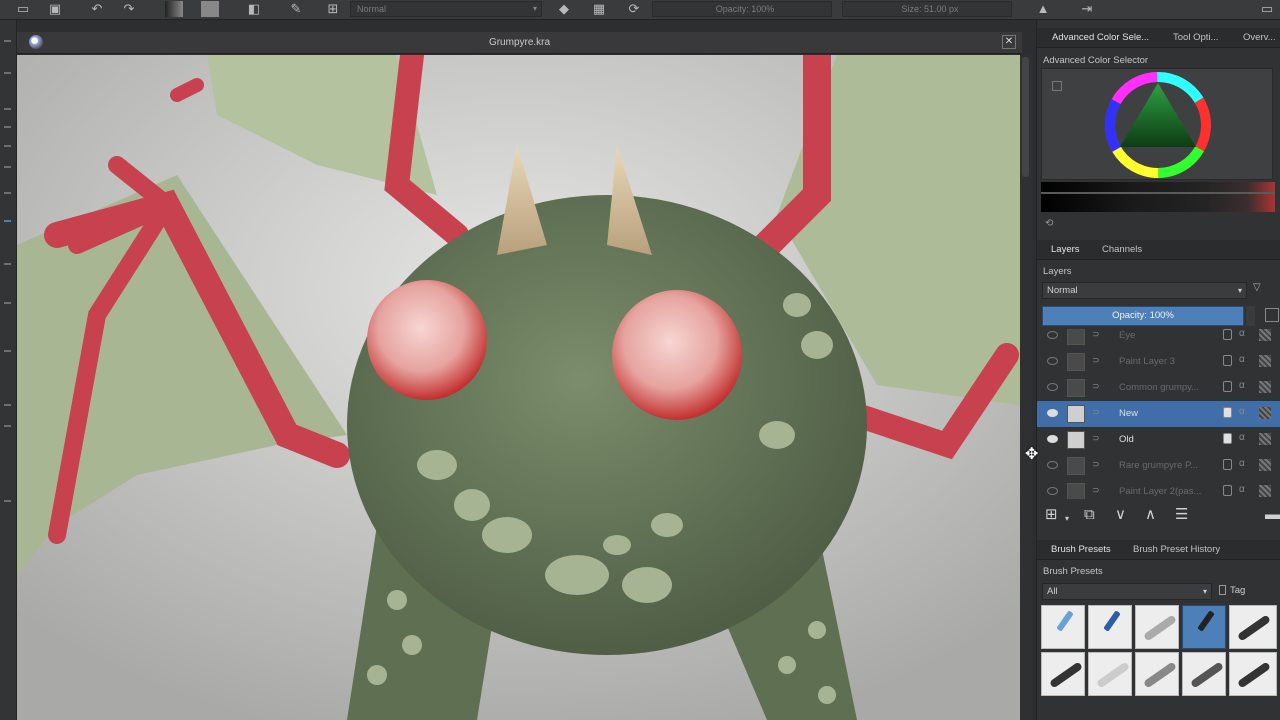 This screenshot has width=1280, height=720. Describe the element at coordinates (23, 9) in the screenshot. I see `new-document-icon: ▭` at that location.